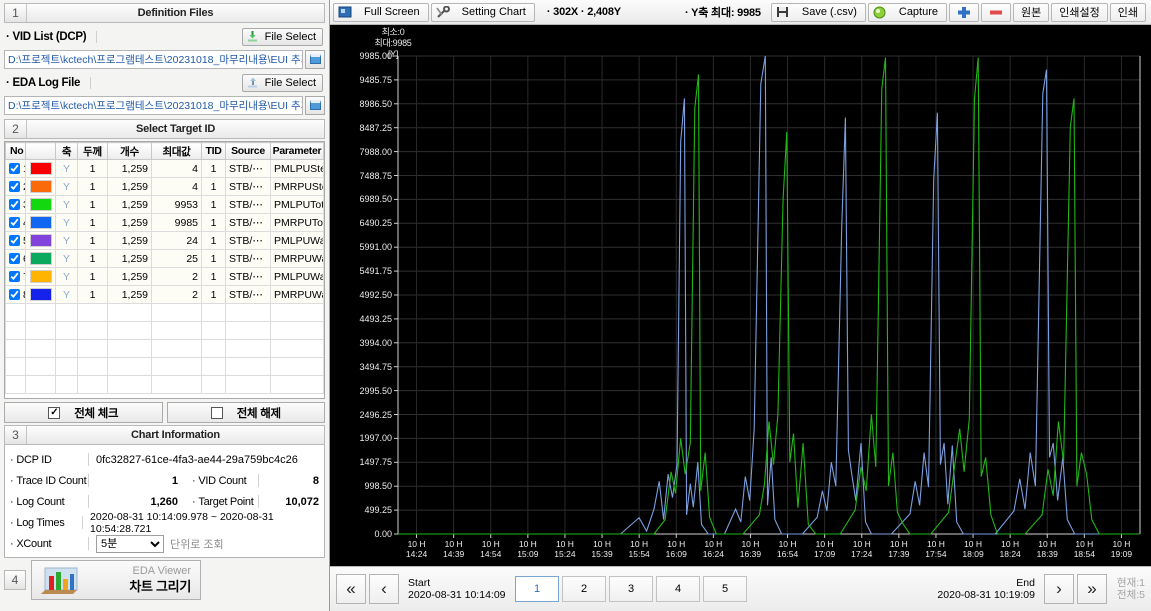 Image resolution: width=1151 pixels, height=611 pixels. What do you see at coordinates (164, 348) in the screenshot?
I see `table-row-empty` at bounding box center [164, 348].